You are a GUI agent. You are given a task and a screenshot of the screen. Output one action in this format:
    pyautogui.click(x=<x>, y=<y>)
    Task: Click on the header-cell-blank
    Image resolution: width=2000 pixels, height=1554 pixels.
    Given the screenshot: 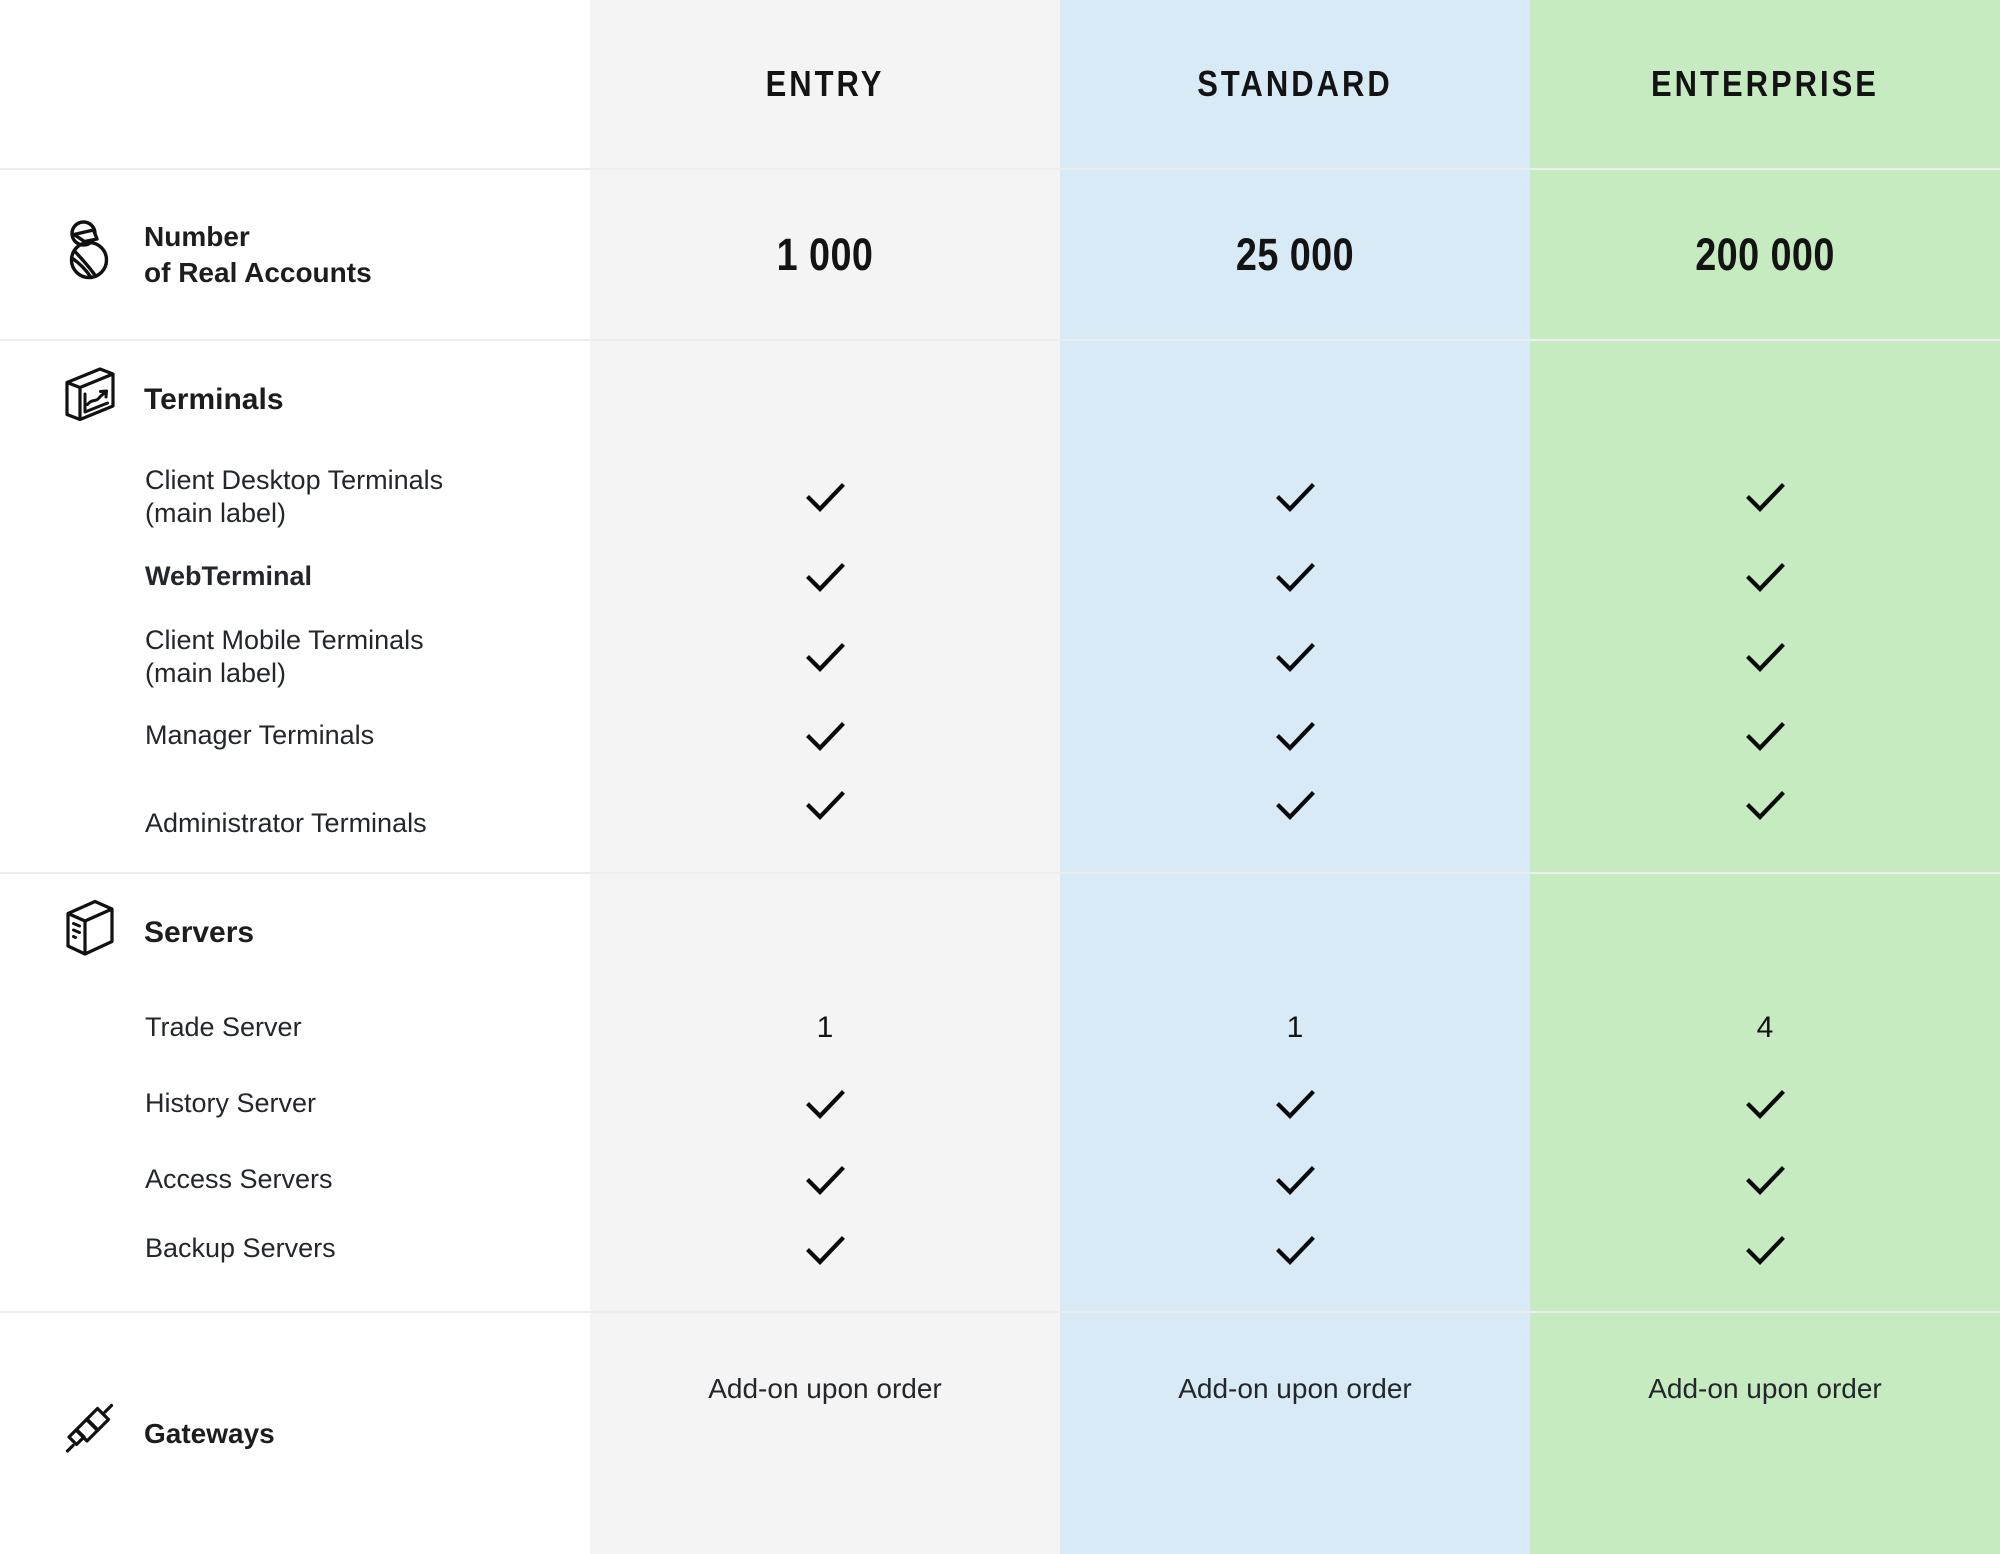 What is the action you would take?
    pyautogui.click(x=295, y=84)
    